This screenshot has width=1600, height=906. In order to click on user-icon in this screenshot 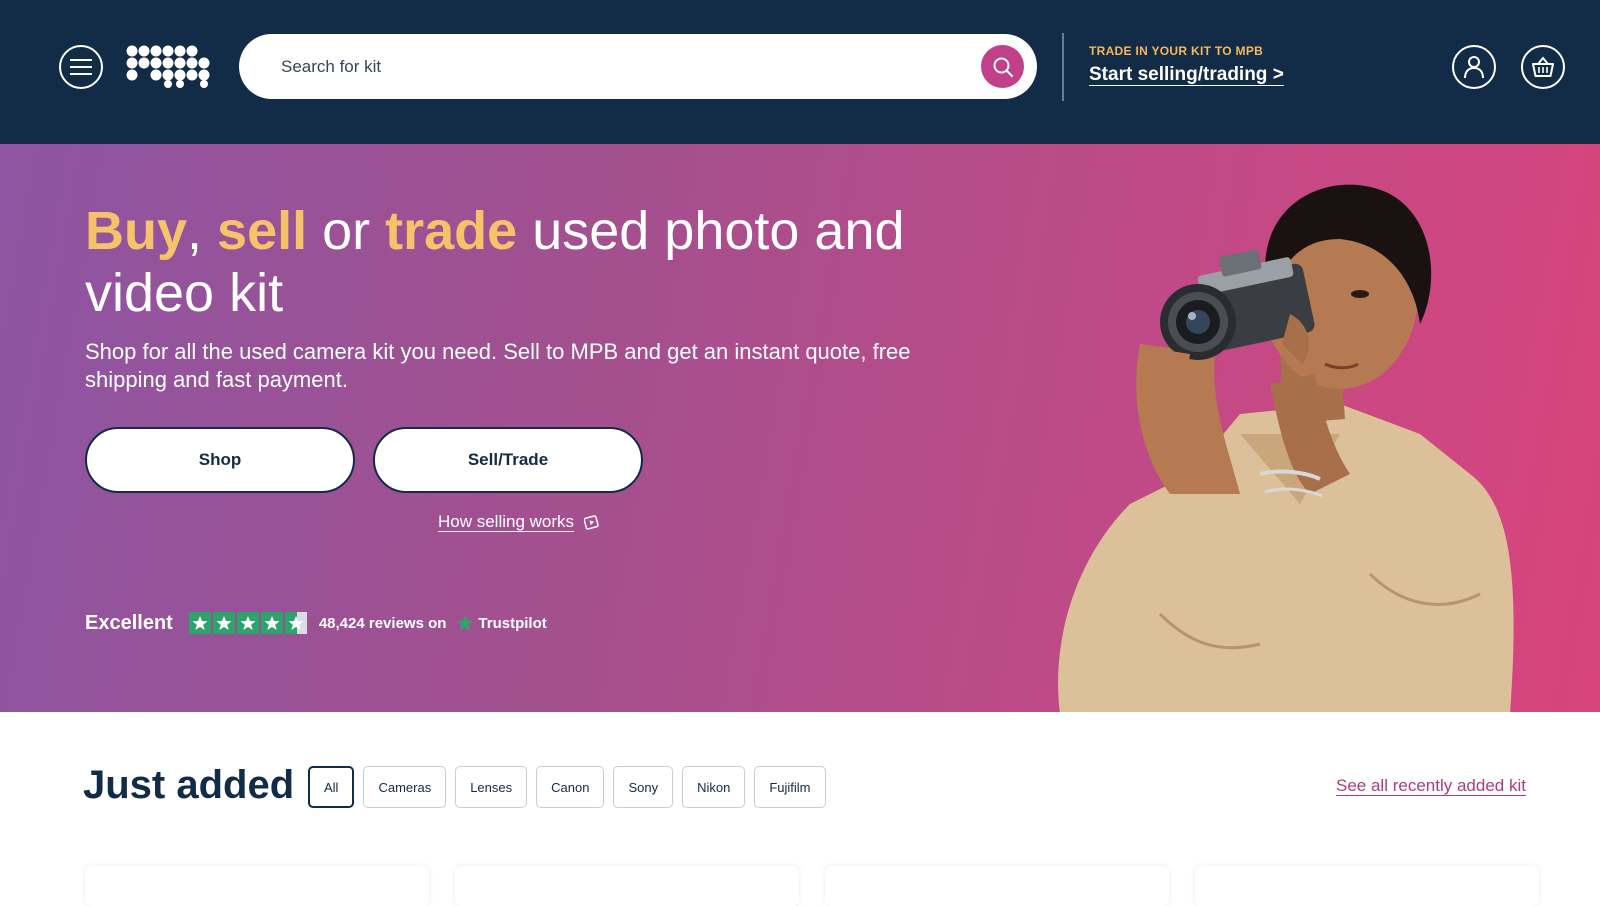, I will do `click(1474, 67)`.